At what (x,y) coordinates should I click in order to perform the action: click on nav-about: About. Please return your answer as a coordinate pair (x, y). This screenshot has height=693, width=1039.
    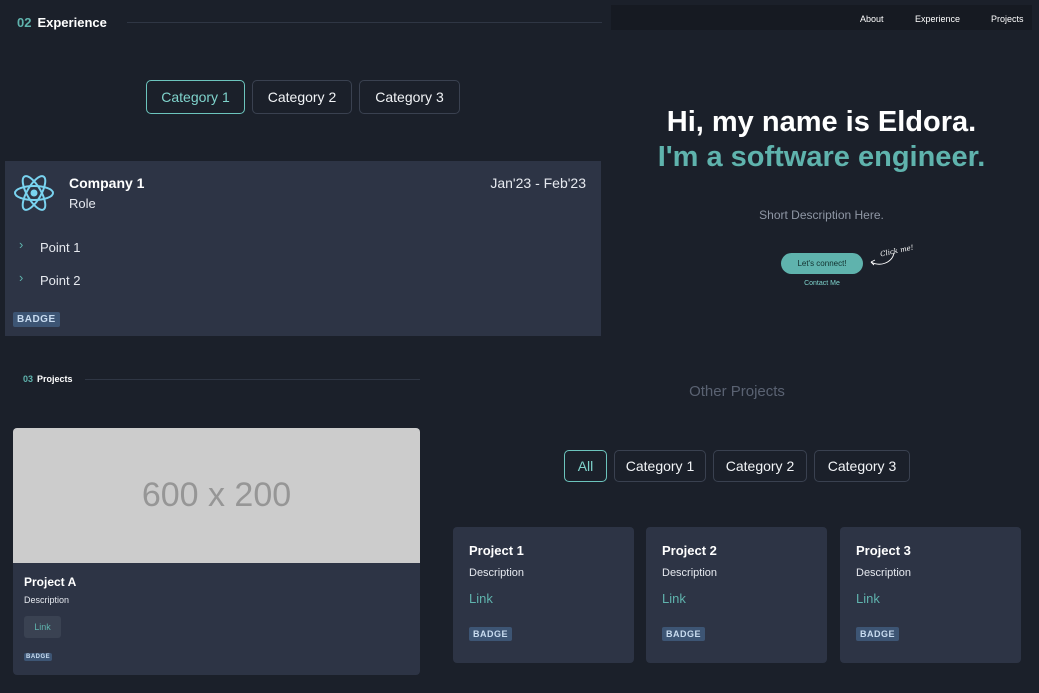
    Looking at the image, I should click on (872, 19).